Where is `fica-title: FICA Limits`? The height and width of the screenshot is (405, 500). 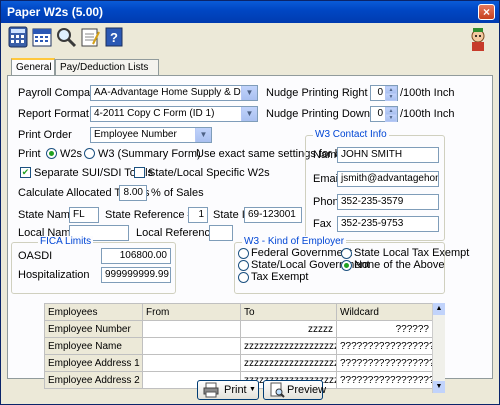
fica-title: FICA Limits is located at coordinates (66, 241).